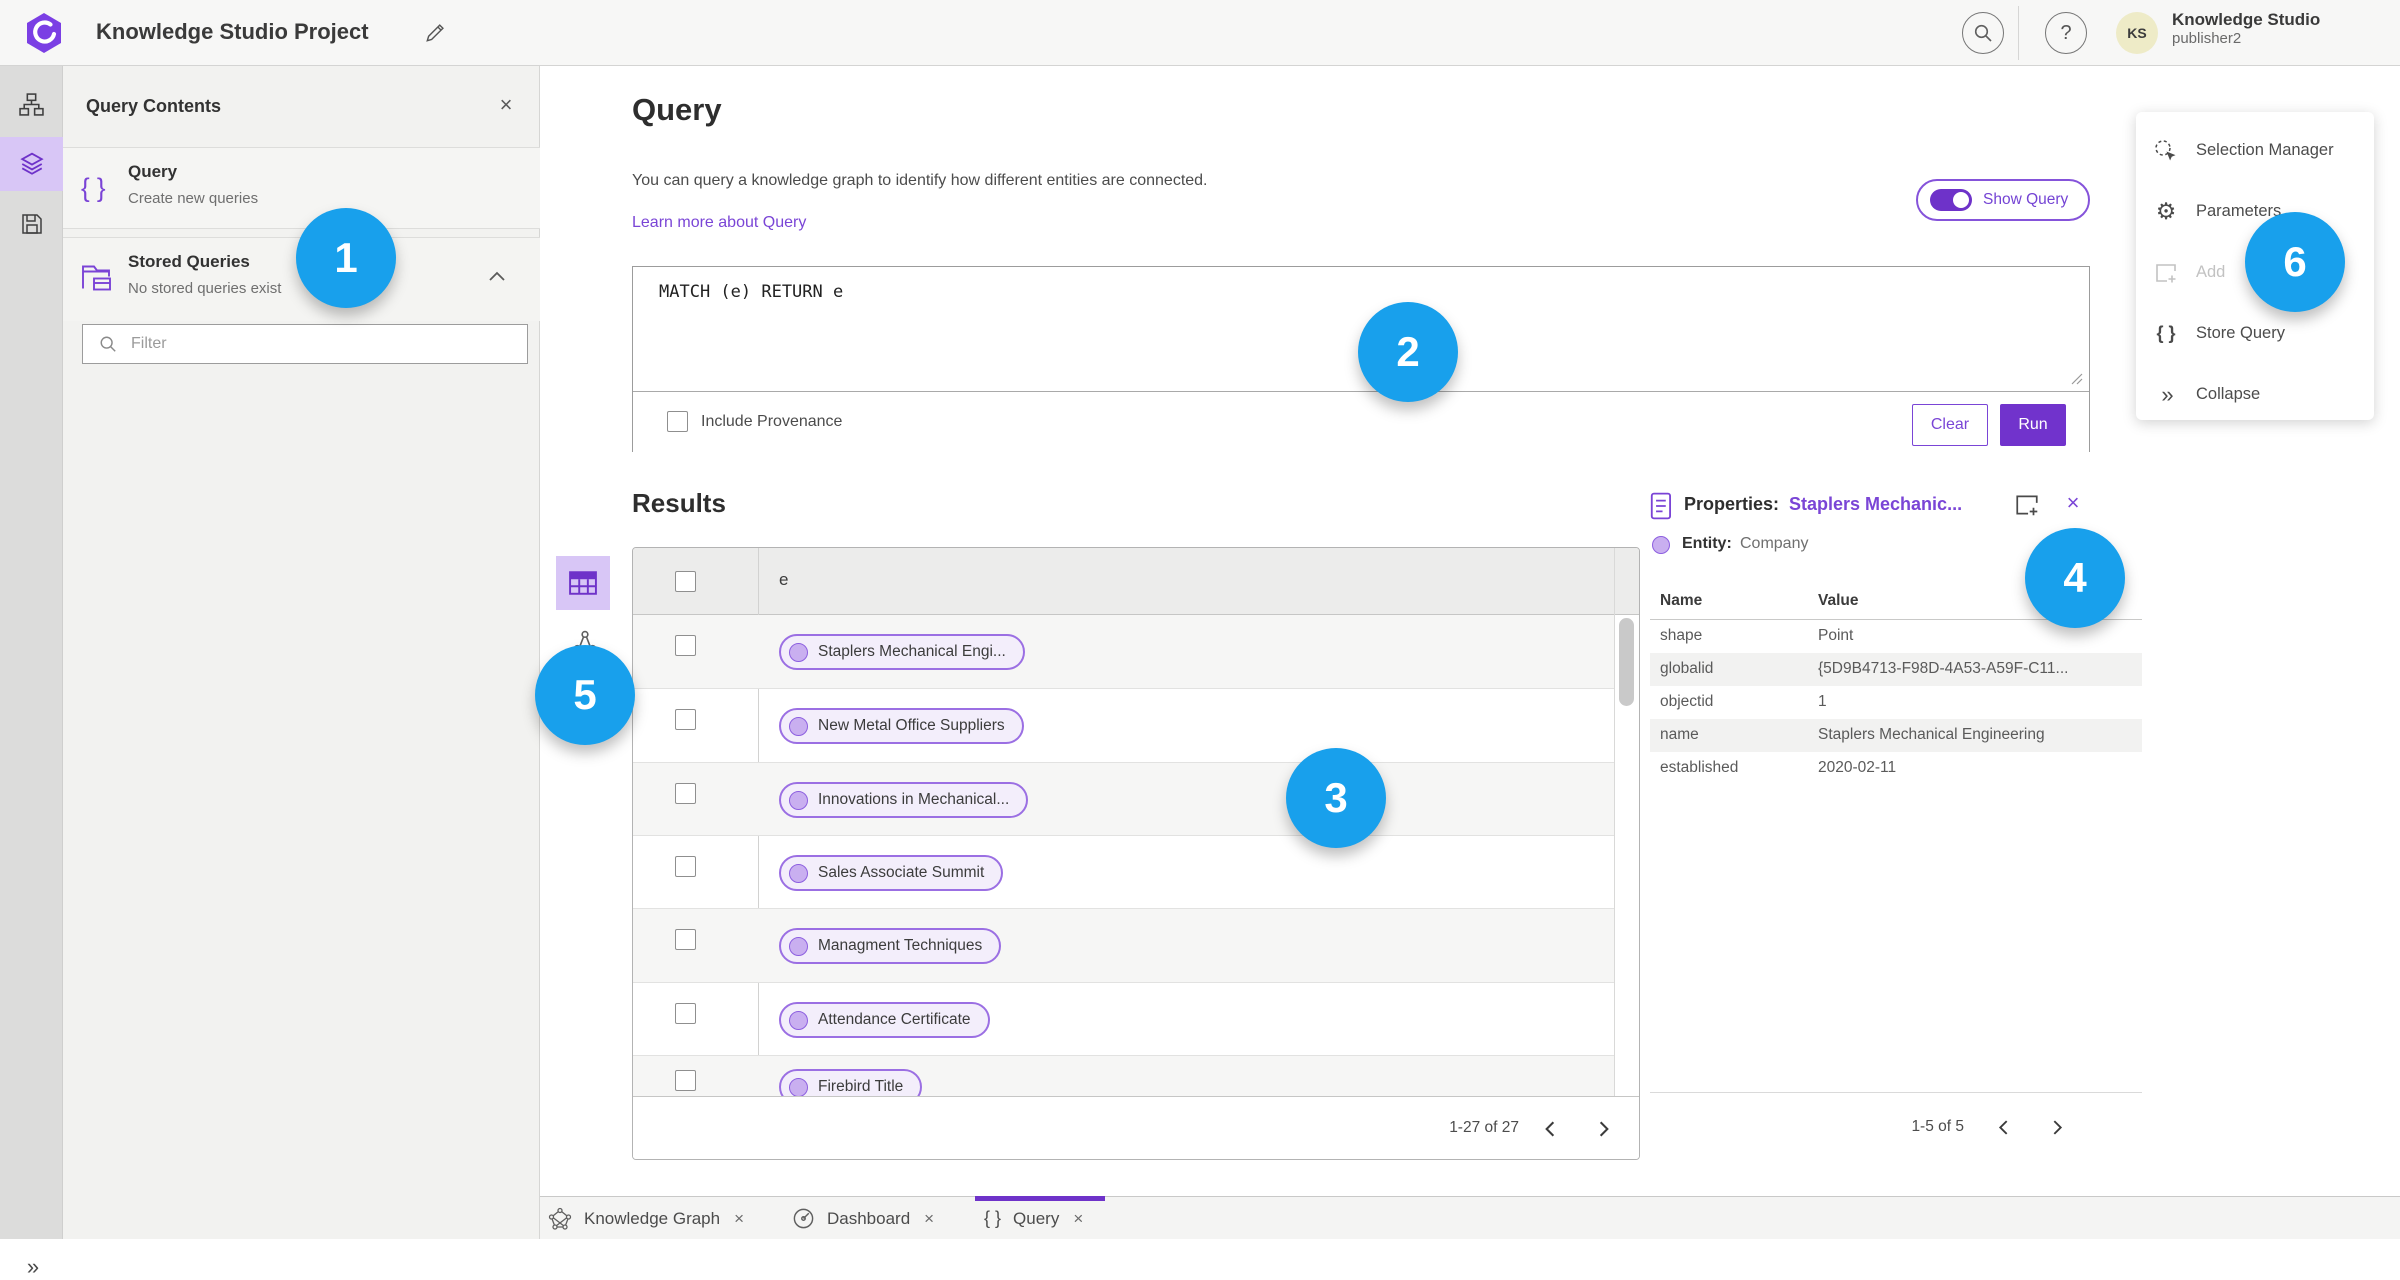 The height and width of the screenshot is (1280, 2400). What do you see at coordinates (2166, 151) in the screenshot?
I see `selection-manager-icon` at bounding box center [2166, 151].